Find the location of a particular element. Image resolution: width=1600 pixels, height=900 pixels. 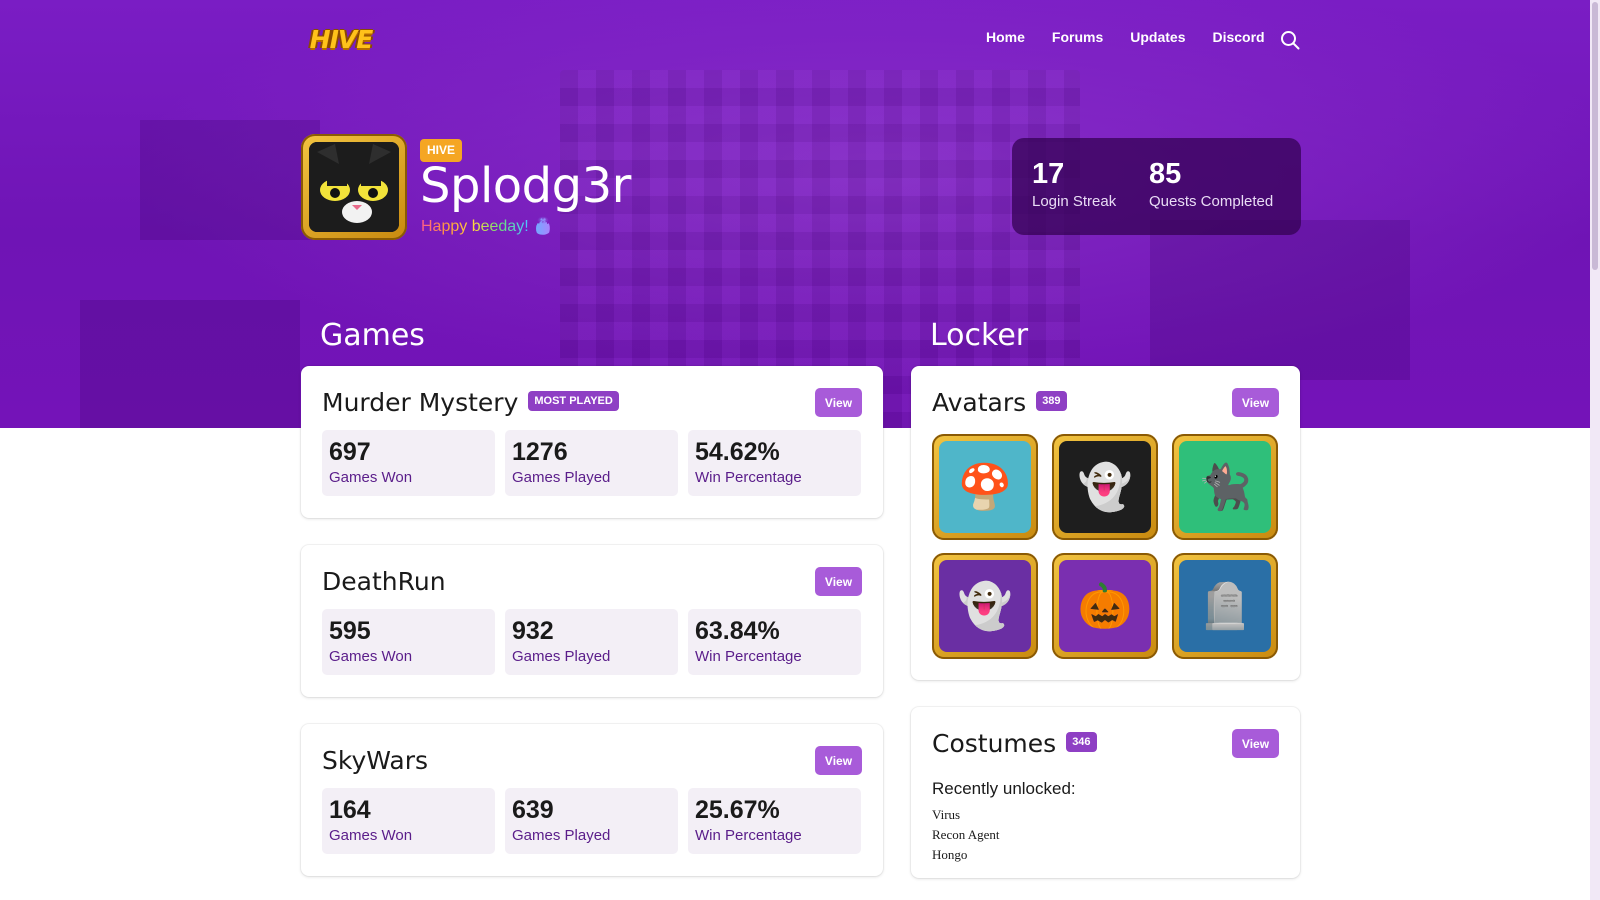

win-percentage-stat: 25.67% Win Percentage is located at coordinates (774, 821).